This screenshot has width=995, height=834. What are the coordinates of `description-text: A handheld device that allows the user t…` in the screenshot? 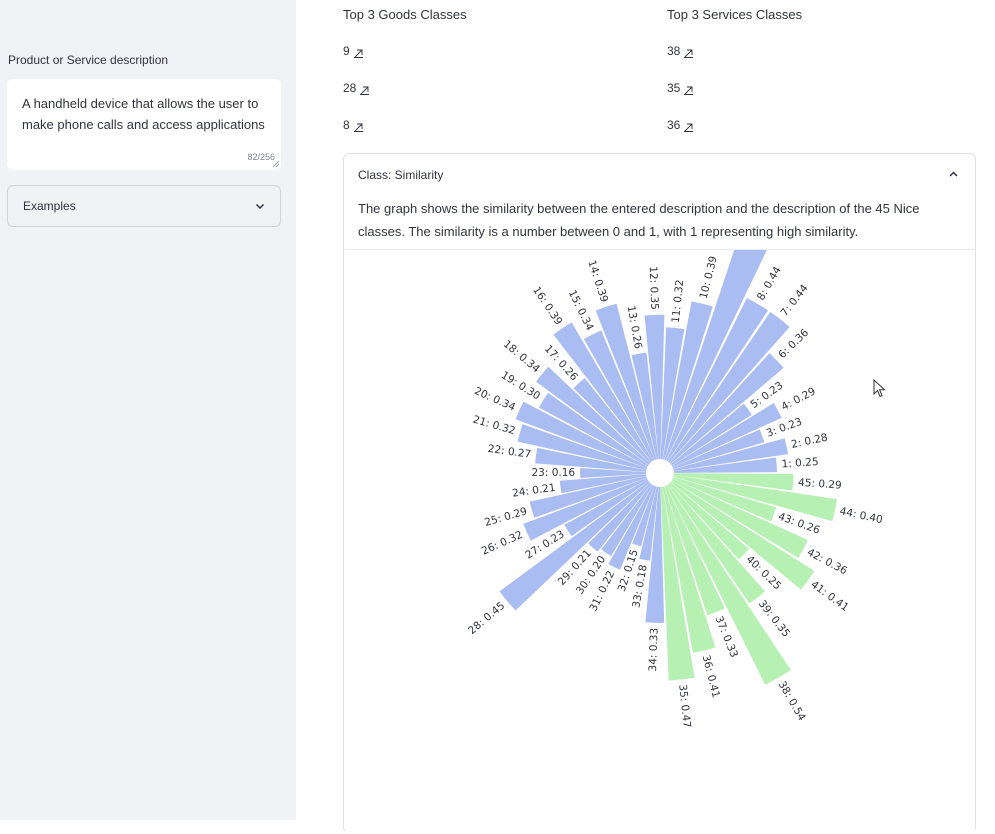 It's located at (143, 114).